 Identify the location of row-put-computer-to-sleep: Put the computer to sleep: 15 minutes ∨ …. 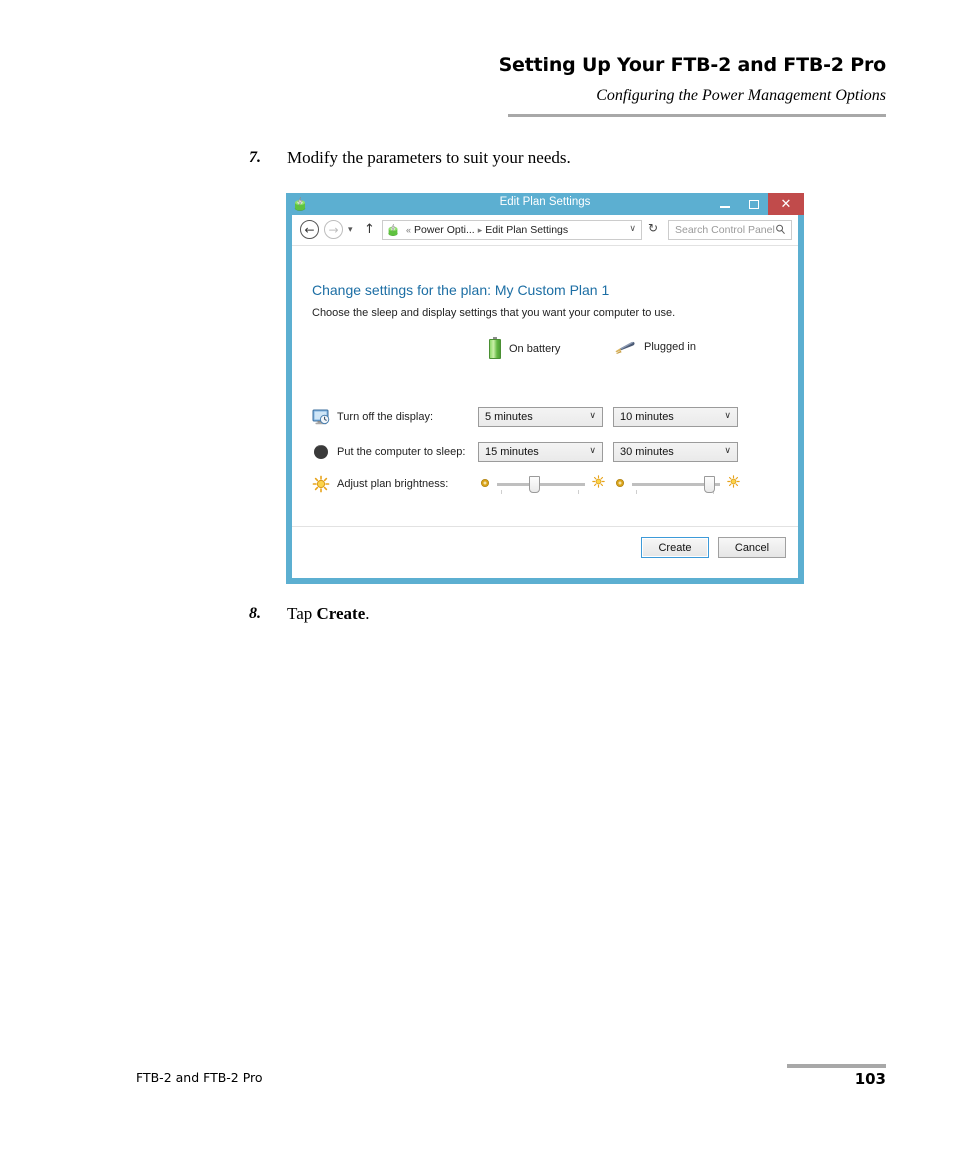
(547, 452).